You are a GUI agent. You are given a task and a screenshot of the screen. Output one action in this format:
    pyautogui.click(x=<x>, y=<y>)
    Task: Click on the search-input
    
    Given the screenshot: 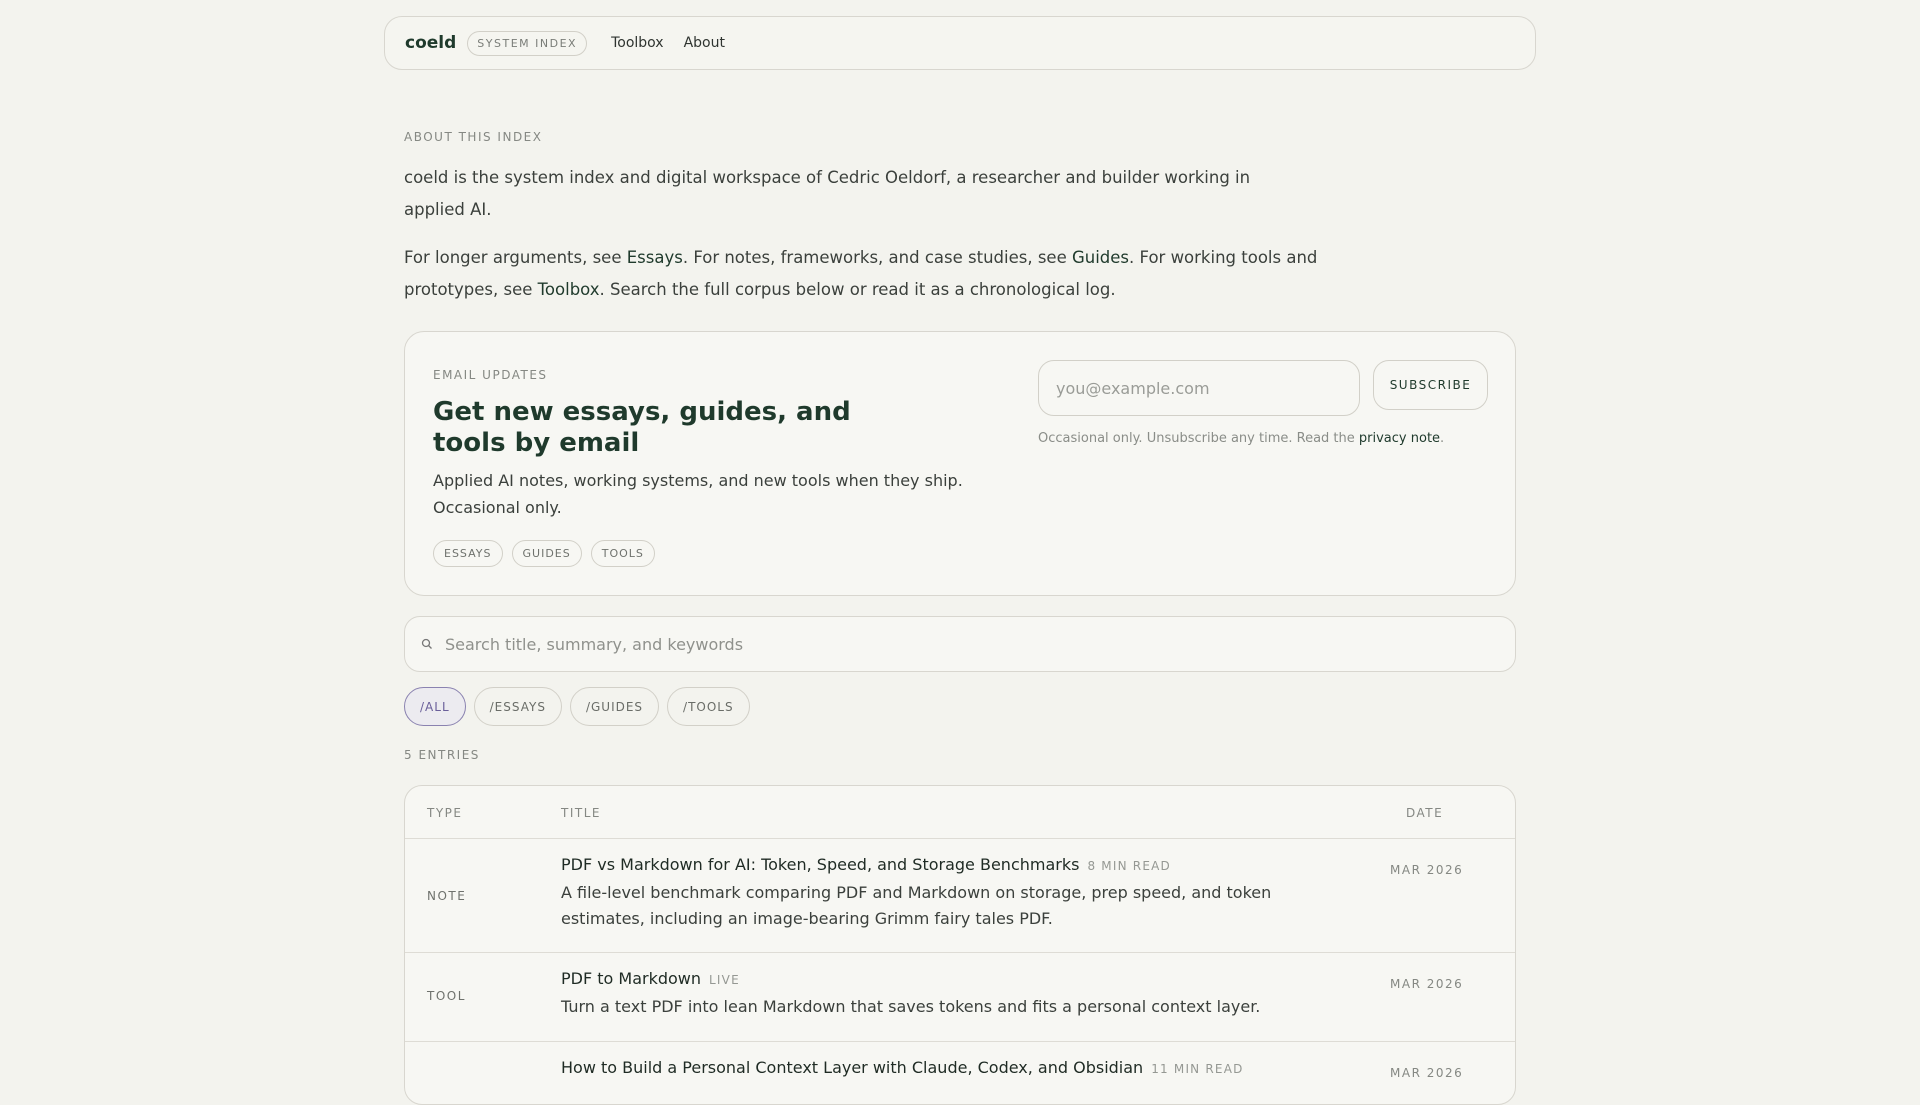 What is the action you would take?
    pyautogui.click(x=945, y=644)
    